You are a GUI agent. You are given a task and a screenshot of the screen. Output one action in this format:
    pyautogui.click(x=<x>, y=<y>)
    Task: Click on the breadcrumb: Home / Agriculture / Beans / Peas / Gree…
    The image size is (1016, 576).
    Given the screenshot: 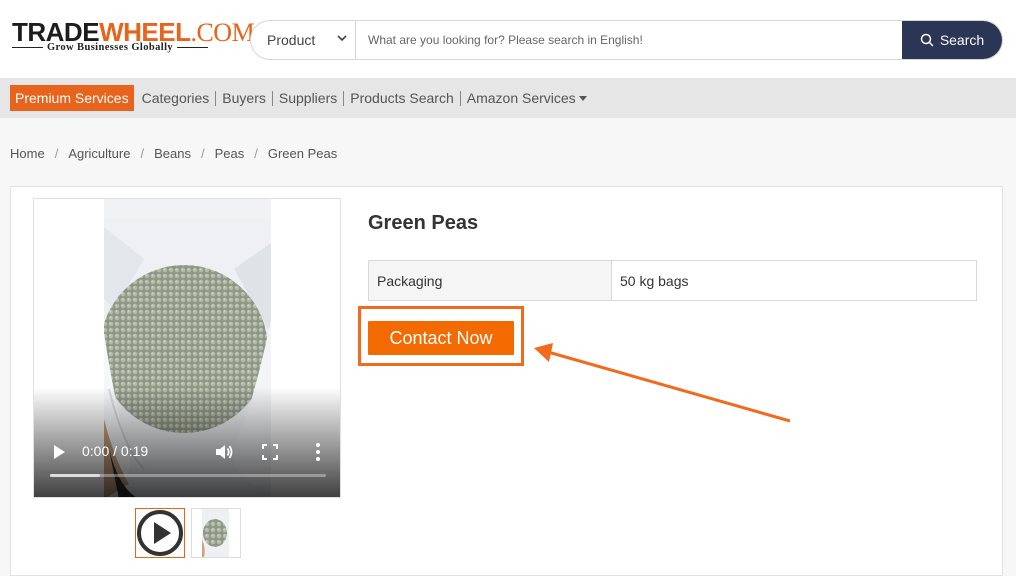 What is the action you would take?
    pyautogui.click(x=173, y=153)
    